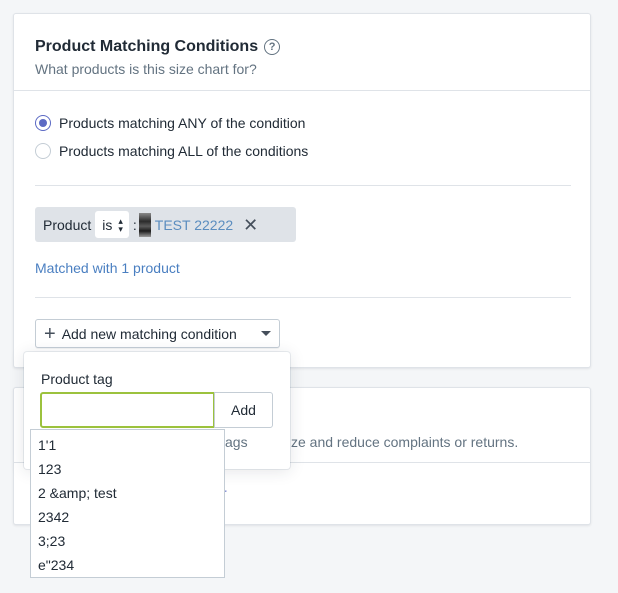 This screenshot has width=618, height=593. Describe the element at coordinates (77, 379) in the screenshot. I see `product-tag-label: Product tag` at that location.